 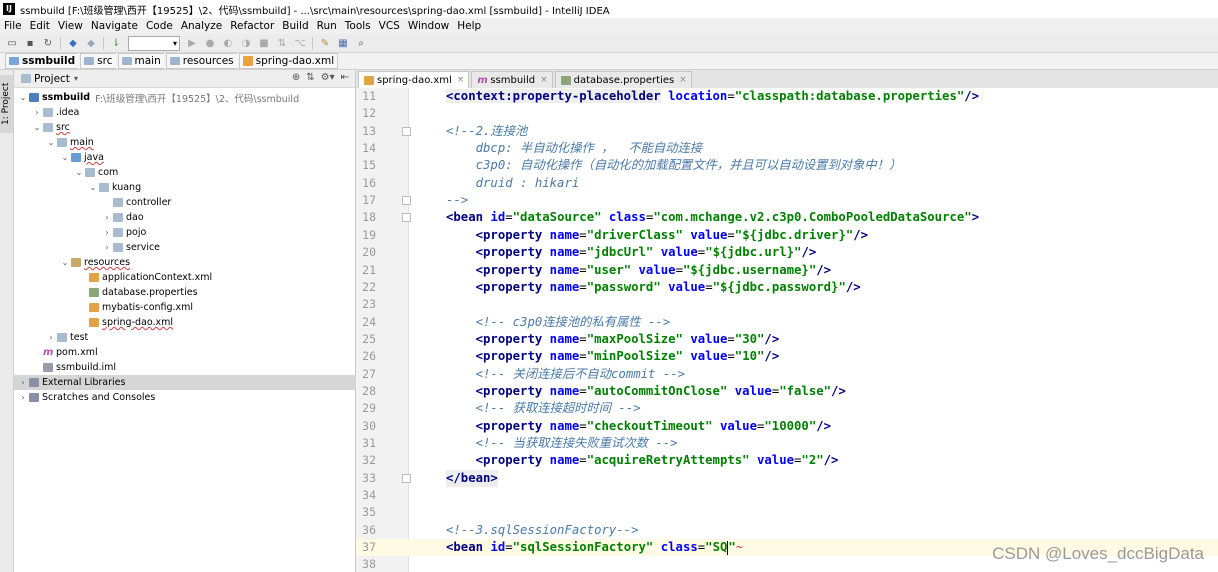 I want to click on breadcrumb-resources: resources, so click(x=201, y=61).